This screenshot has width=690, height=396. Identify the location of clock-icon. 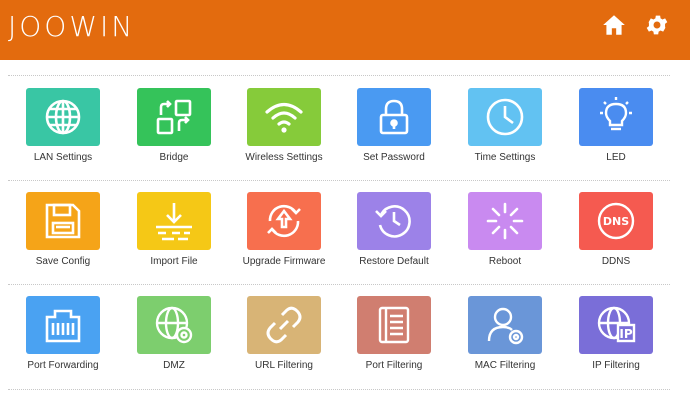
(505, 117).